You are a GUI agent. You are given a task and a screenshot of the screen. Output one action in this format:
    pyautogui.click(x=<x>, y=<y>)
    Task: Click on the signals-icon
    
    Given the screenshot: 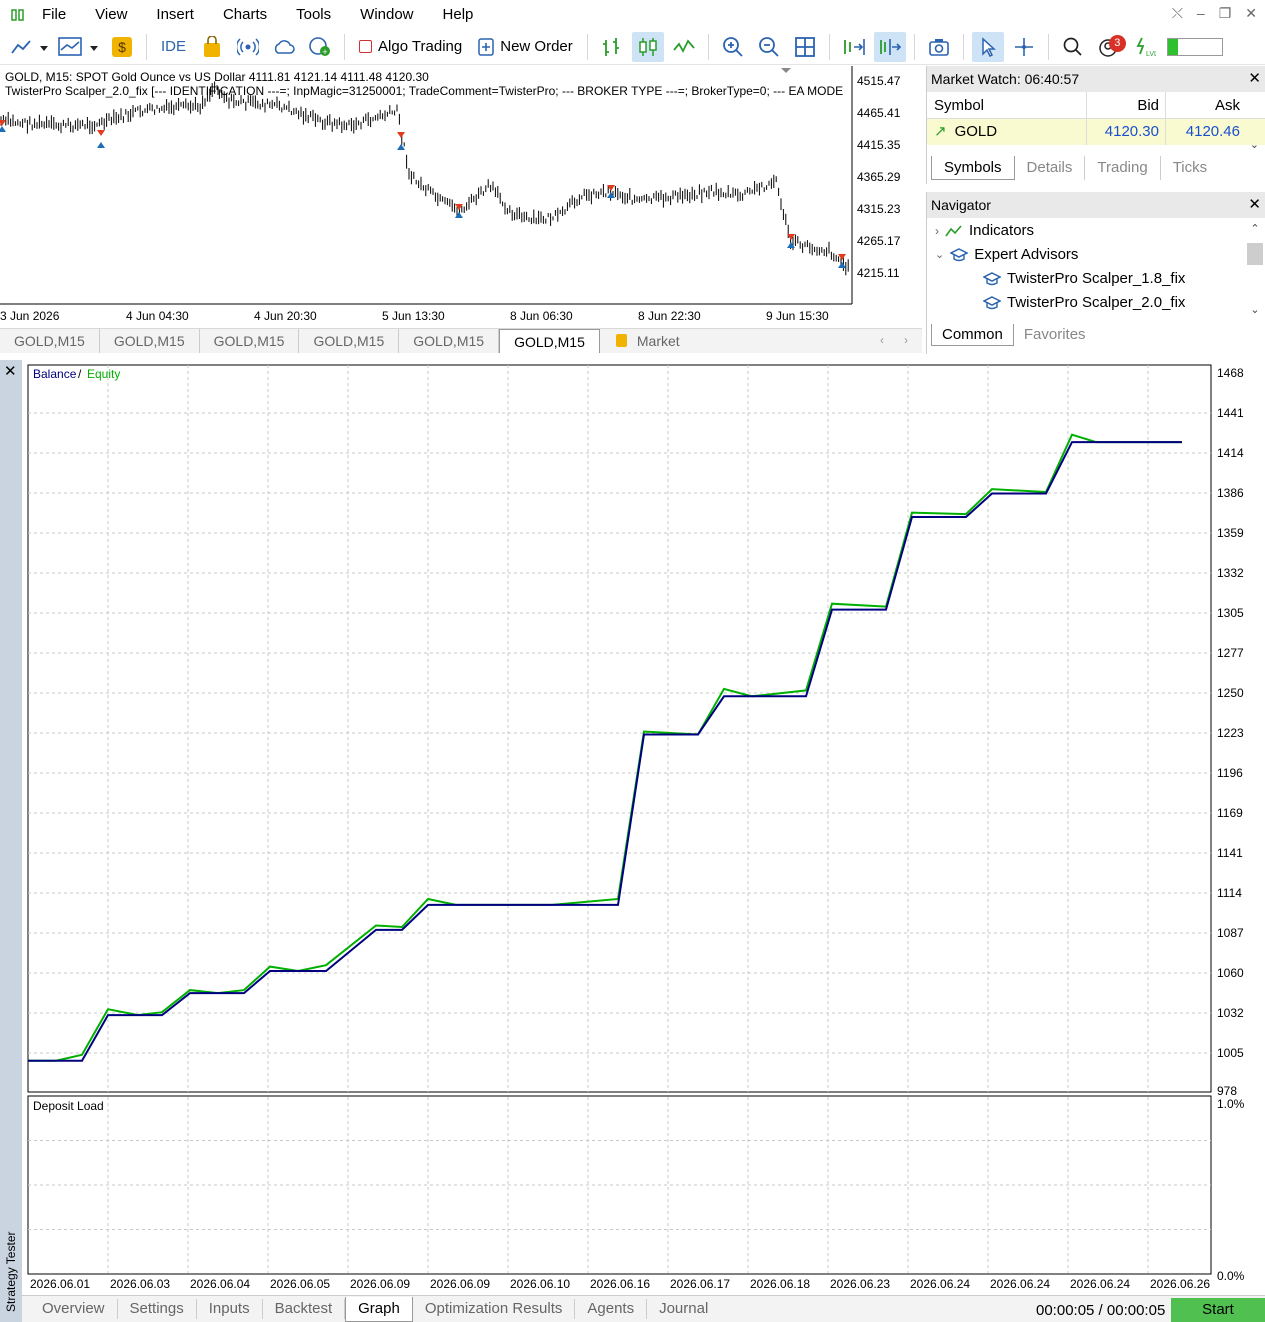 What is the action you would take?
    pyautogui.click(x=248, y=47)
    